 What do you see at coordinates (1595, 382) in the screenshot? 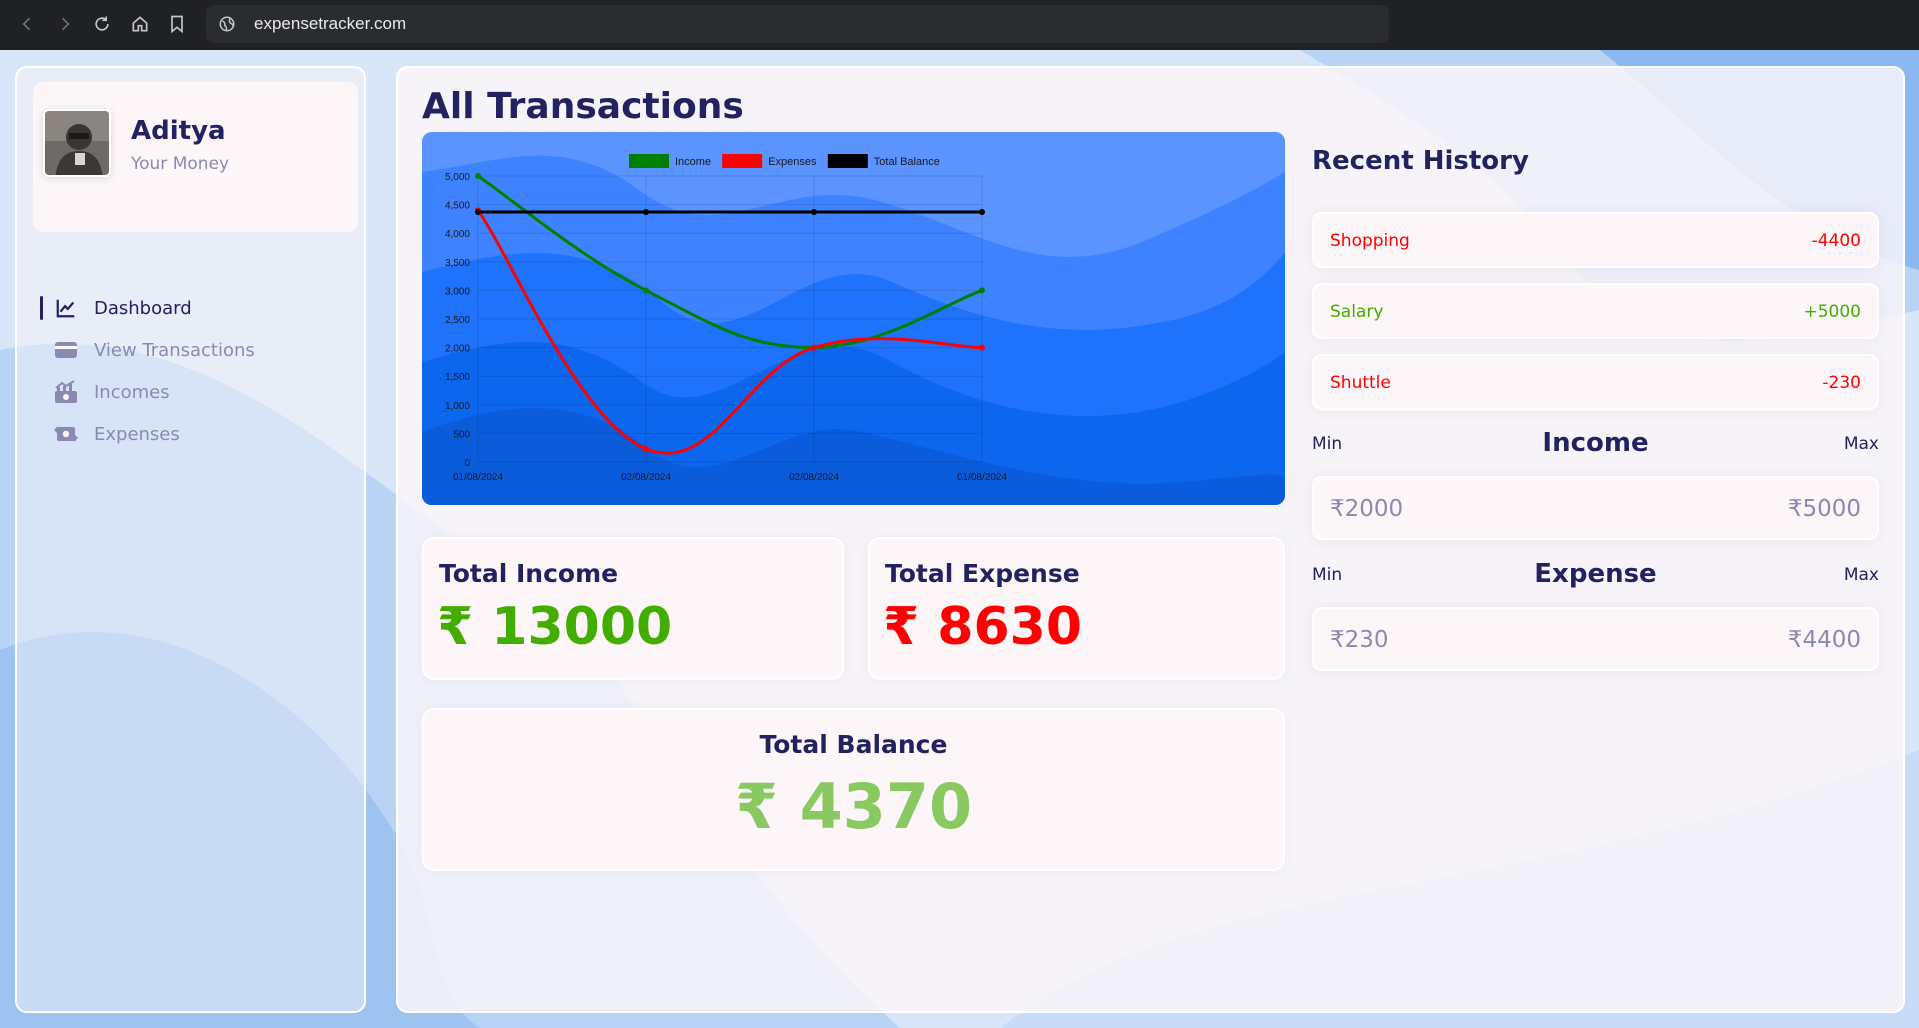
I see `history-item: Shuttle -230` at bounding box center [1595, 382].